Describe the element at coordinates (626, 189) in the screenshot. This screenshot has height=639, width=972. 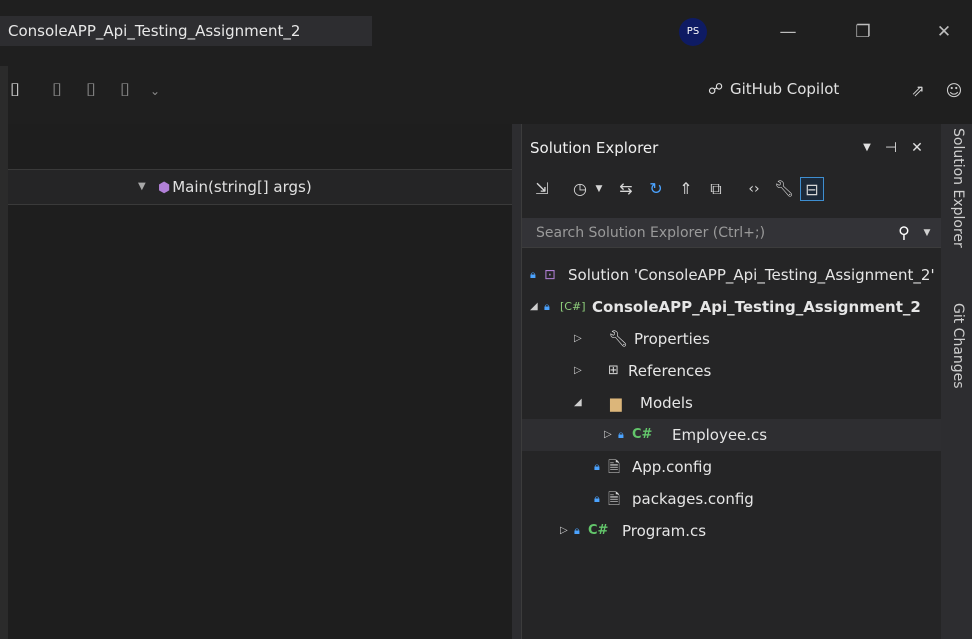
I see `sync-active-document-icon: ⇆` at that location.